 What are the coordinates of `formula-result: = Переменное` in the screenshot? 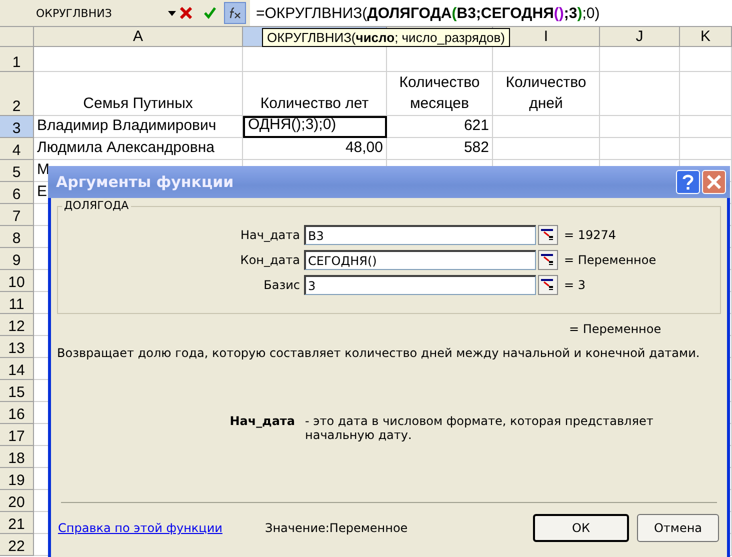 It's located at (615, 329).